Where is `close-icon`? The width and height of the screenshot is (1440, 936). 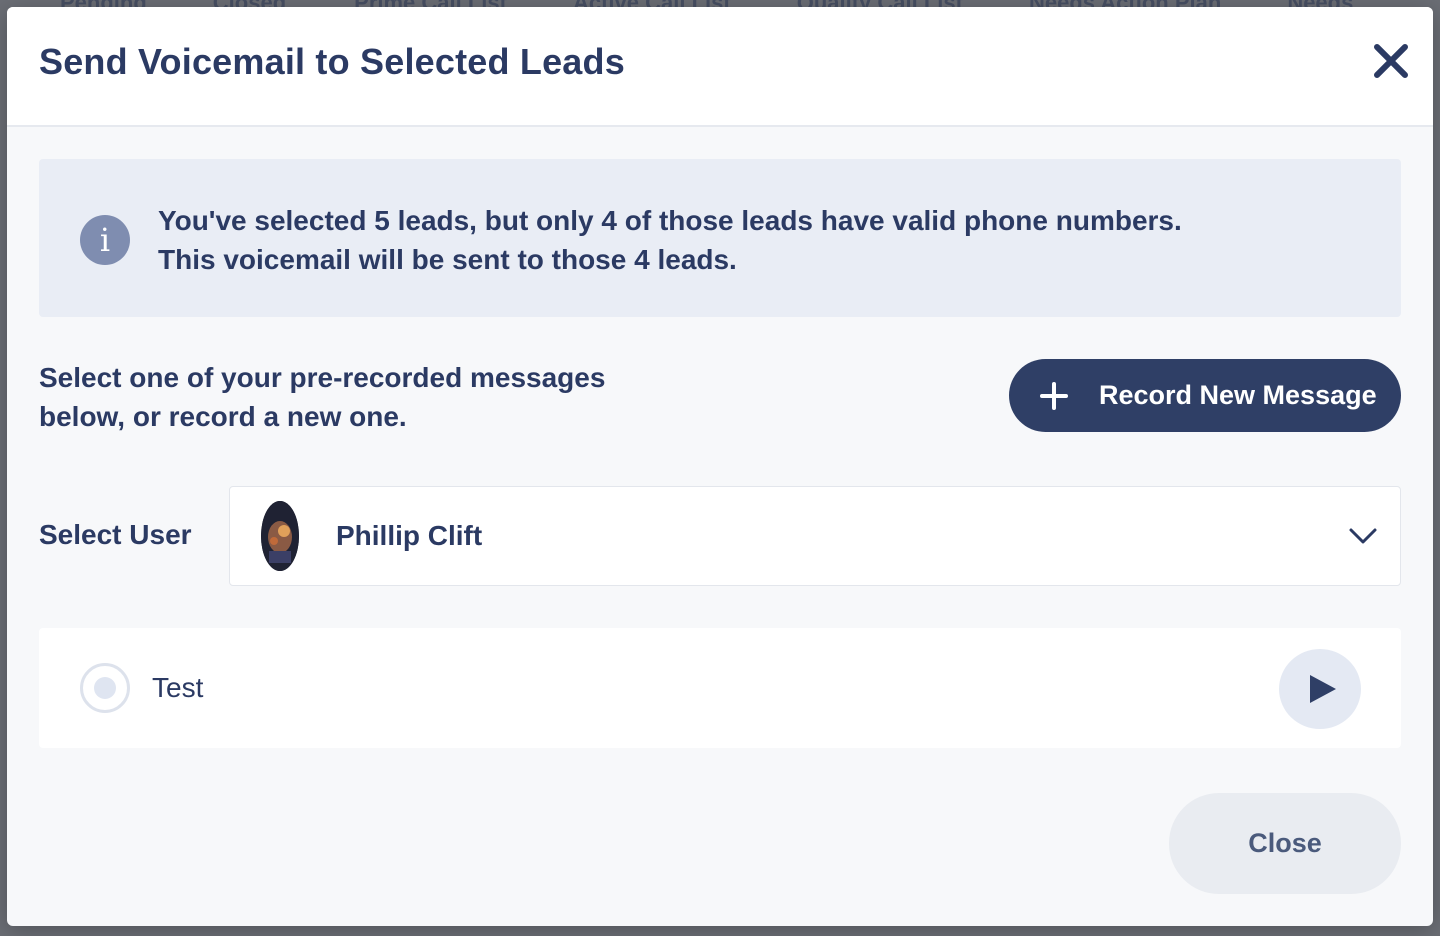 close-icon is located at coordinates (1391, 61).